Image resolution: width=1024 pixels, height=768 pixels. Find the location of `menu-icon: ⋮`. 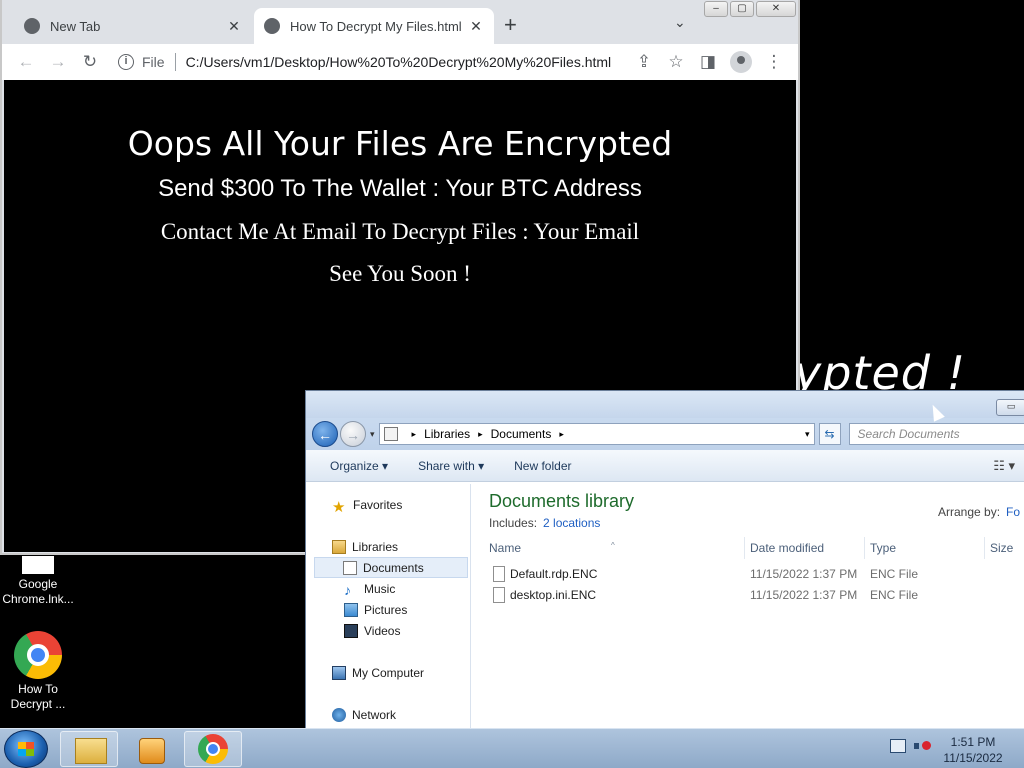

menu-icon: ⋮ is located at coordinates (774, 62).